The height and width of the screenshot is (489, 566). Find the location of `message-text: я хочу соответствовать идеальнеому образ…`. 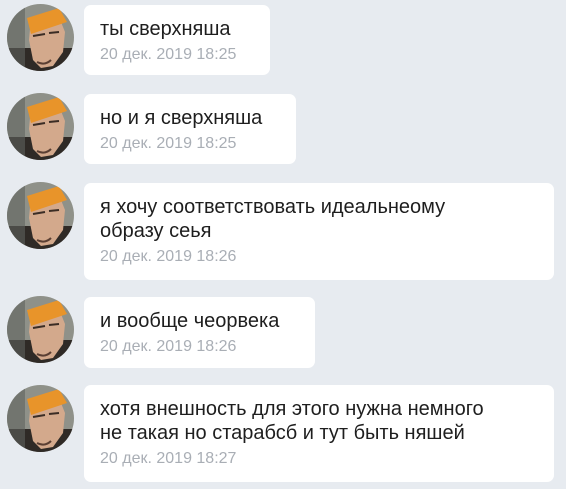

message-text: я хочу соответствовать идеальнеому образ… is located at coordinates (273, 219).